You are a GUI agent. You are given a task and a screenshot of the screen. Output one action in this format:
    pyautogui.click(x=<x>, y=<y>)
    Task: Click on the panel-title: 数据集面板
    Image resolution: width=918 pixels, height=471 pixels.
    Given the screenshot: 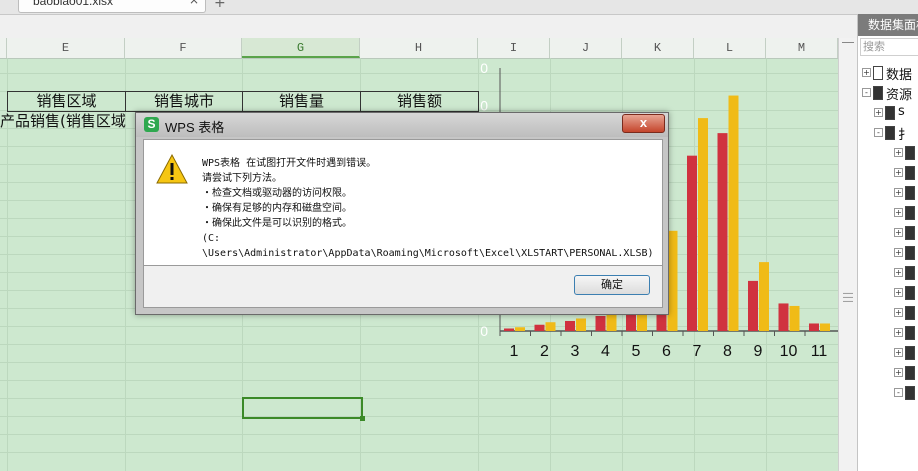 What is the action you would take?
    pyautogui.click(x=888, y=25)
    